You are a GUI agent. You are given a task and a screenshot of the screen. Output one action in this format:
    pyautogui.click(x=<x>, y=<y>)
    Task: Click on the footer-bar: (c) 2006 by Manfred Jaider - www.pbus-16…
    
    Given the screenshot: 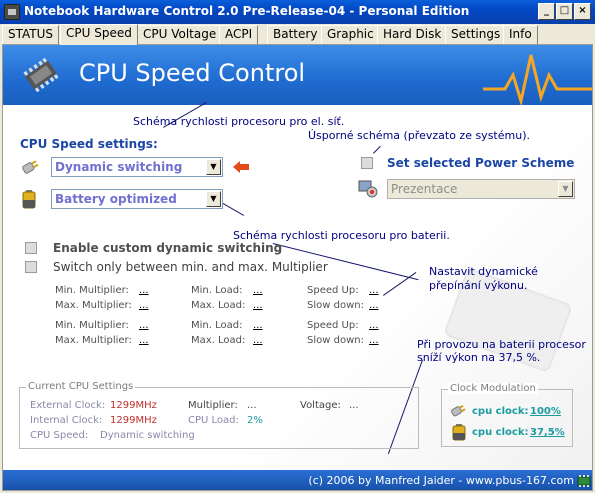 What is the action you would take?
    pyautogui.click(x=297, y=480)
    